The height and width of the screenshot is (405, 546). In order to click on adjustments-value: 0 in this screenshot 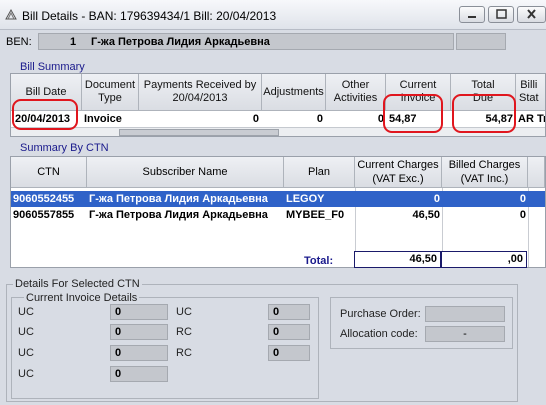, I will do `click(292, 119)`.